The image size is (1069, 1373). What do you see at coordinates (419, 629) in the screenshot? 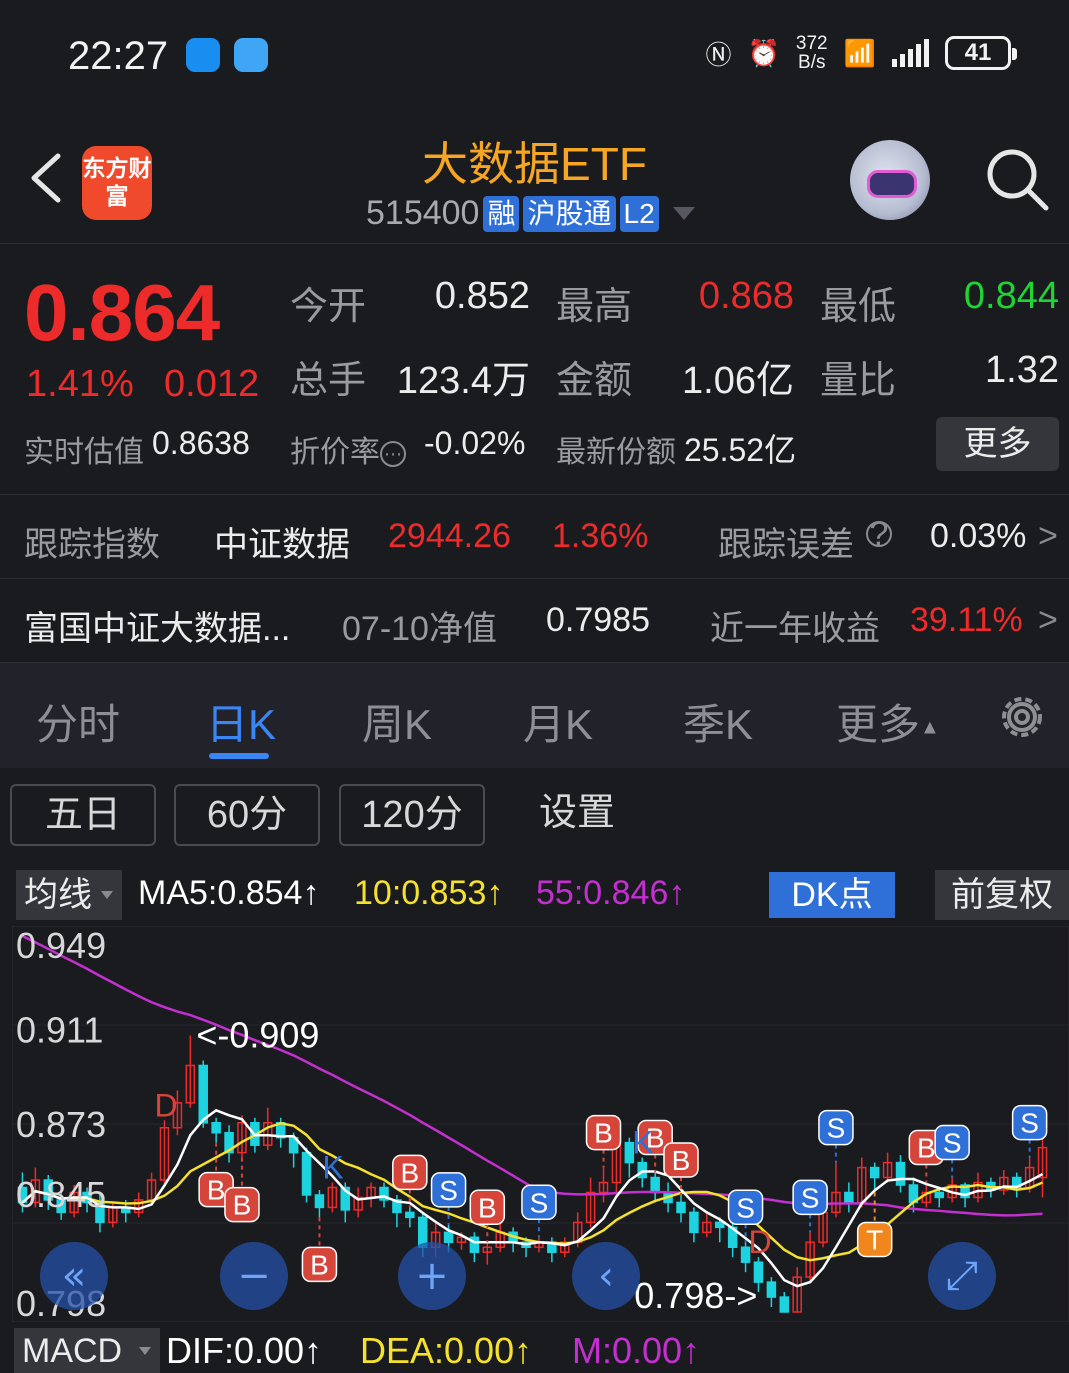
I see `nav-label: 07-10净值` at bounding box center [419, 629].